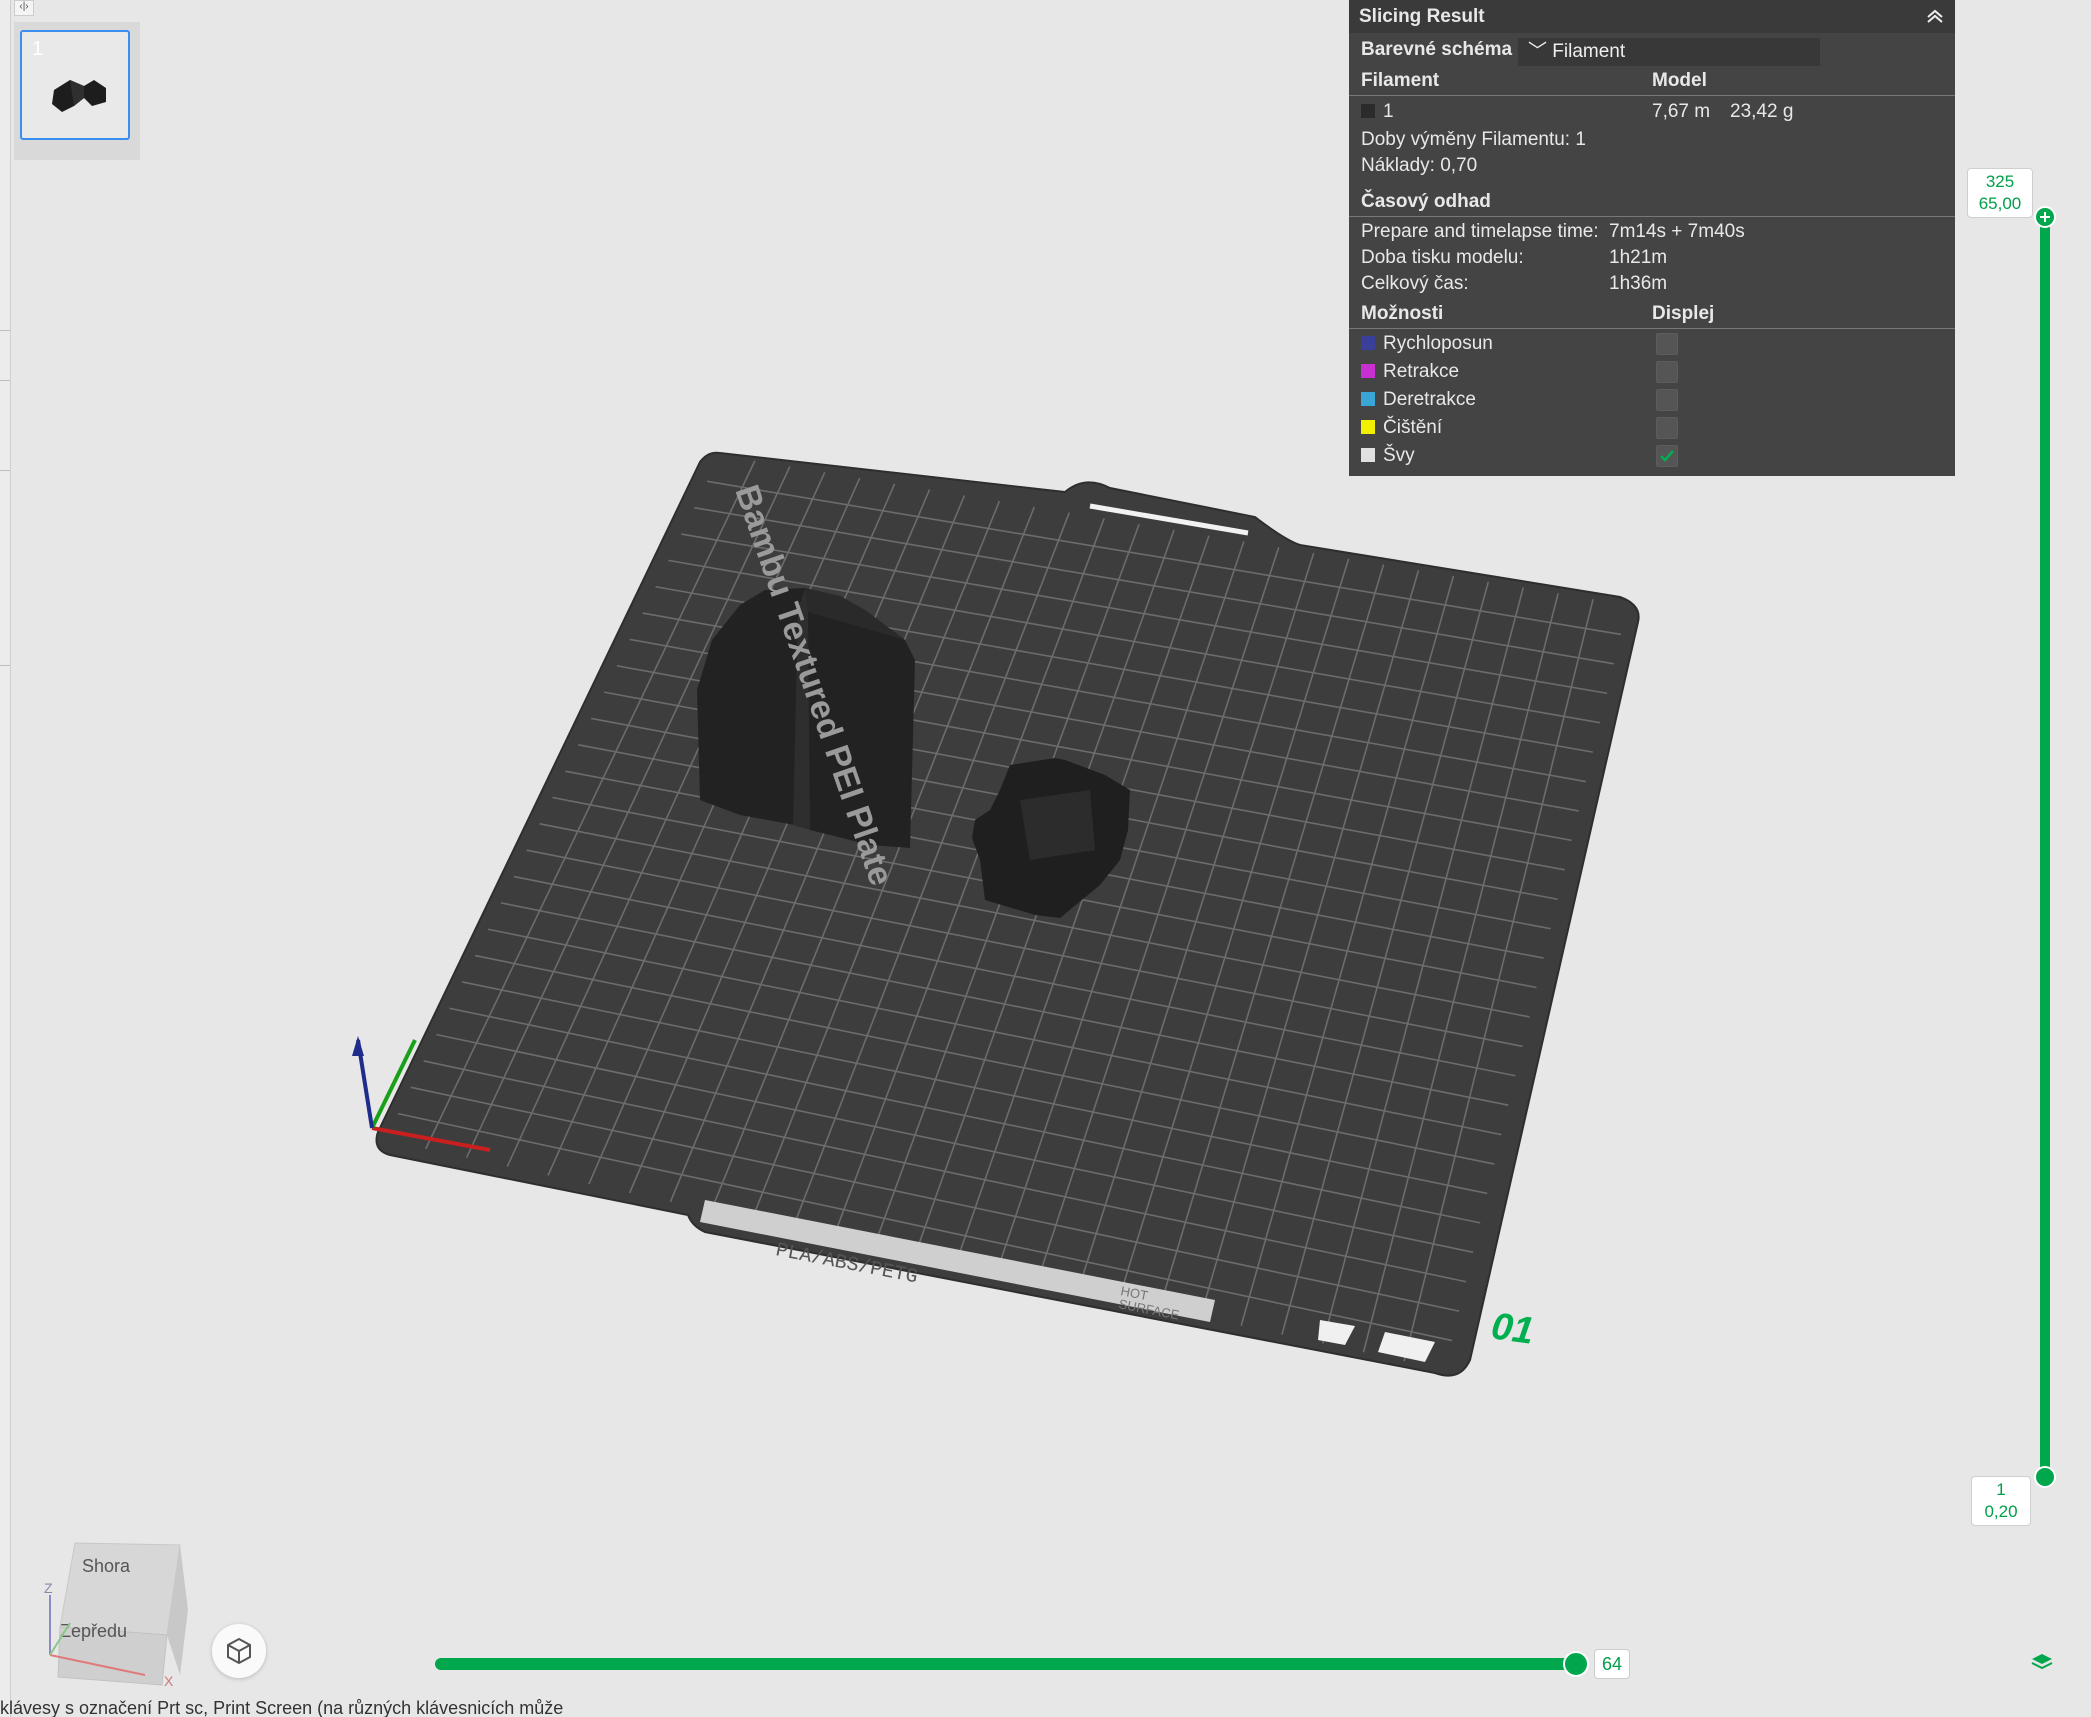 This screenshot has height=1717, width=2091. I want to click on collapse-panel-icon, so click(1935, 16).